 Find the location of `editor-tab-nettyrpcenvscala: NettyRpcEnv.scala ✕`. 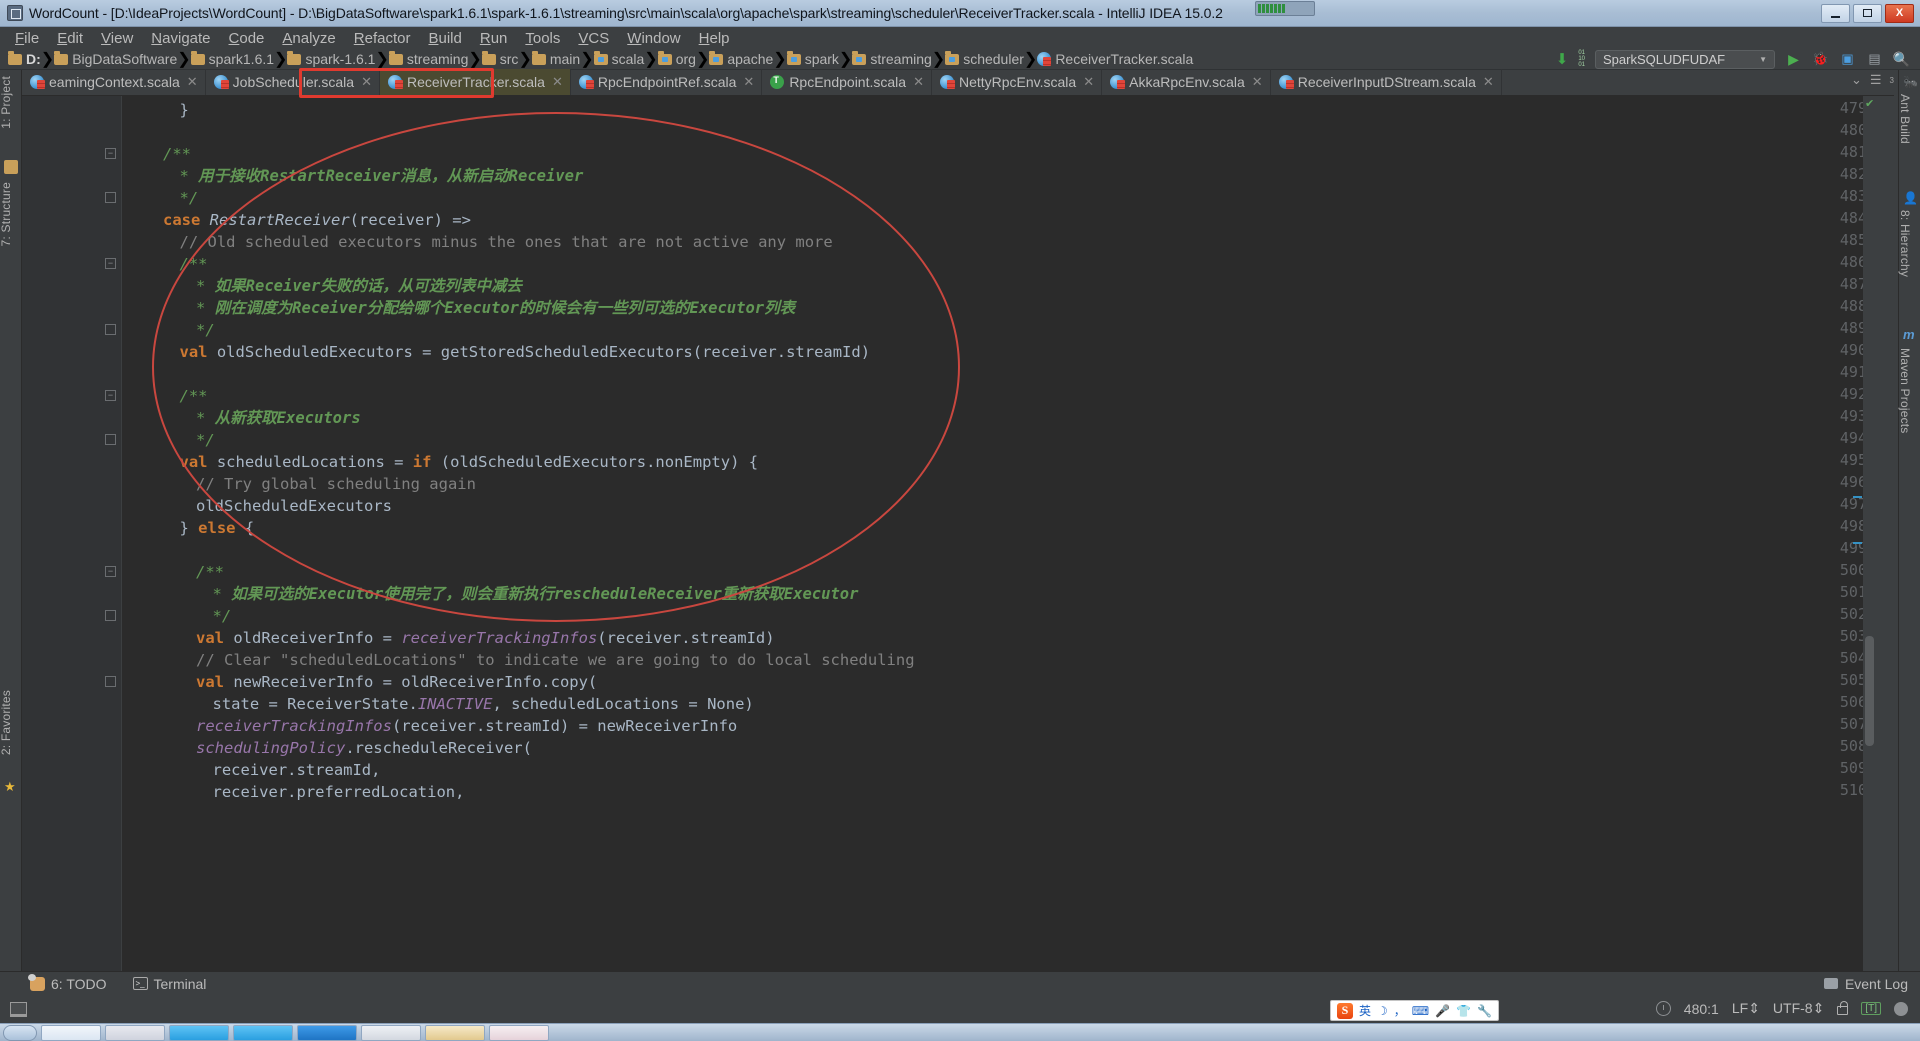

editor-tab-nettyrpcenvscala: NettyRpcEnv.scala ✕ is located at coordinates (1017, 82).